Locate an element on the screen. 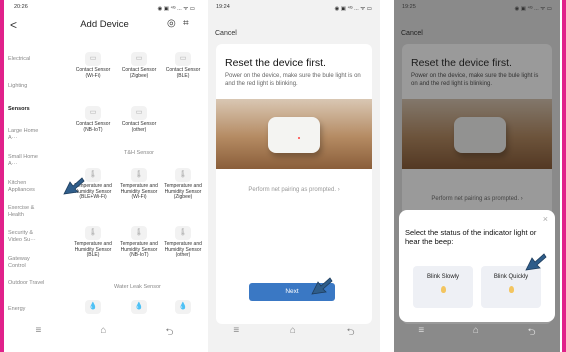 The width and height of the screenshot is (566, 352). device-label: Contact Sensor (other) is located at coordinates (139, 127).